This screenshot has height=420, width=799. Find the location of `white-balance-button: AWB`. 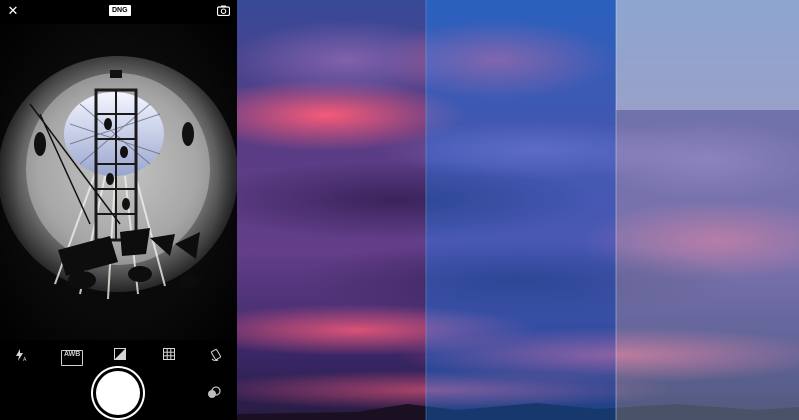

white-balance-button: AWB is located at coordinates (72, 358).